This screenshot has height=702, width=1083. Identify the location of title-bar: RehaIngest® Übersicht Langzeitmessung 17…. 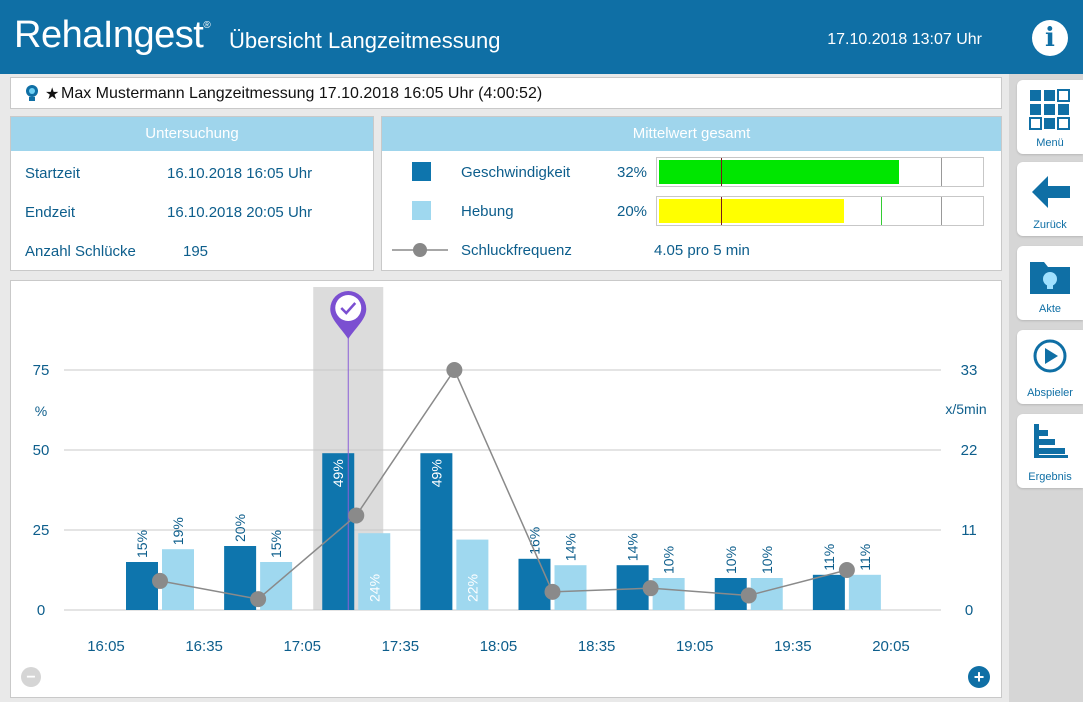
(541, 37).